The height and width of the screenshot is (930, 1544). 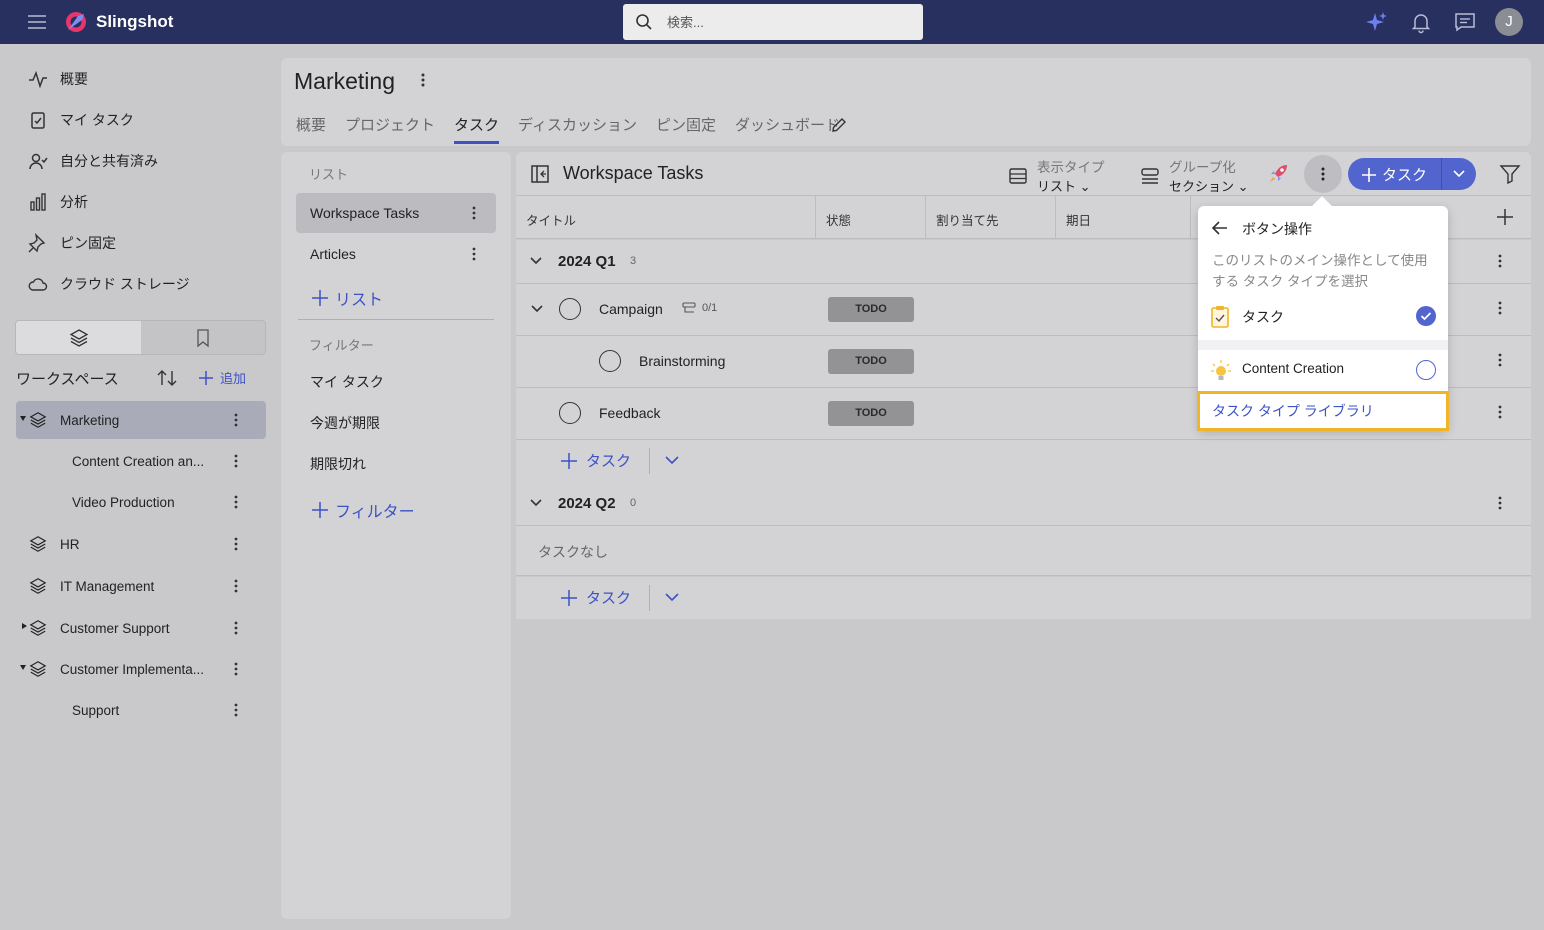 I want to click on search-box, so click(x=773, y=22).